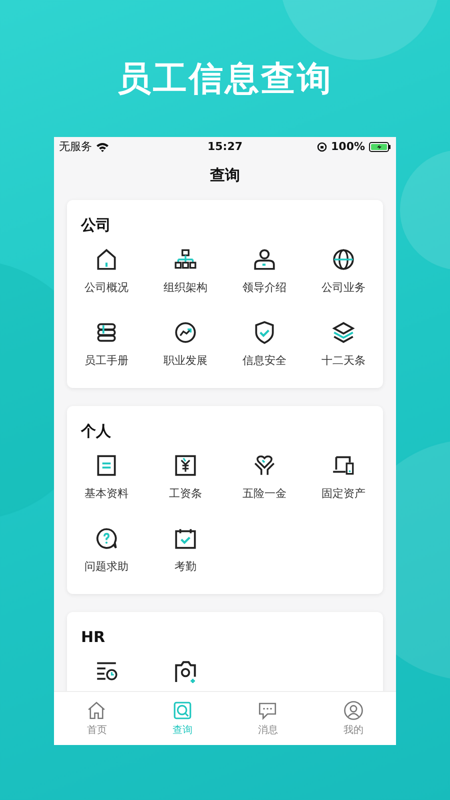 This screenshot has height=800, width=450. I want to click on menu-item-label: 工资条, so click(185, 493).